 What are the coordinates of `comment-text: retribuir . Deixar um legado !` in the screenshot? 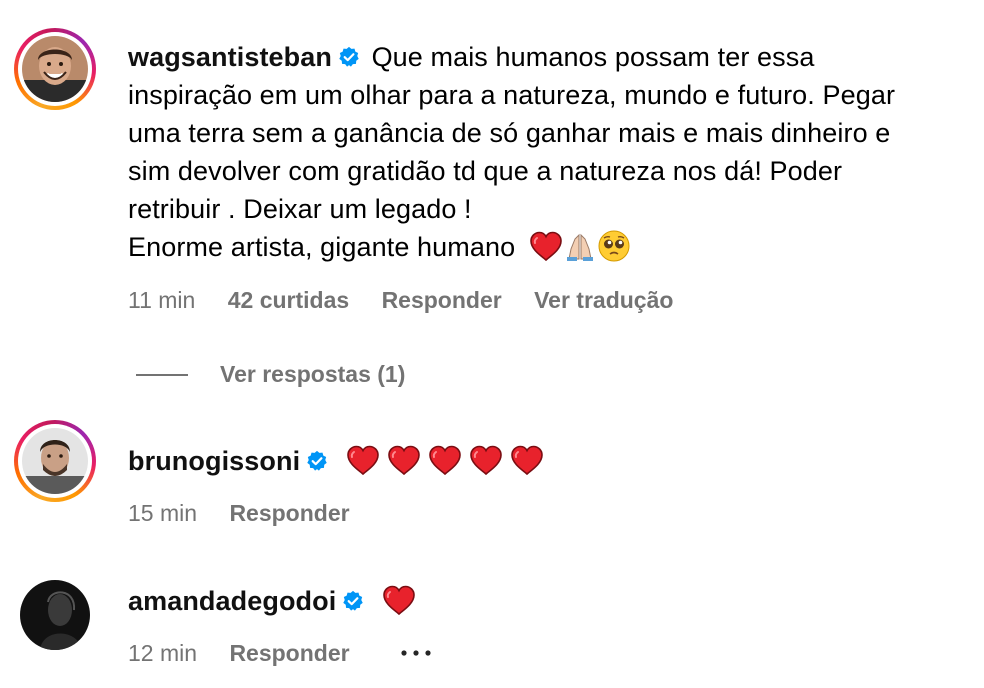 It's located at (300, 209).